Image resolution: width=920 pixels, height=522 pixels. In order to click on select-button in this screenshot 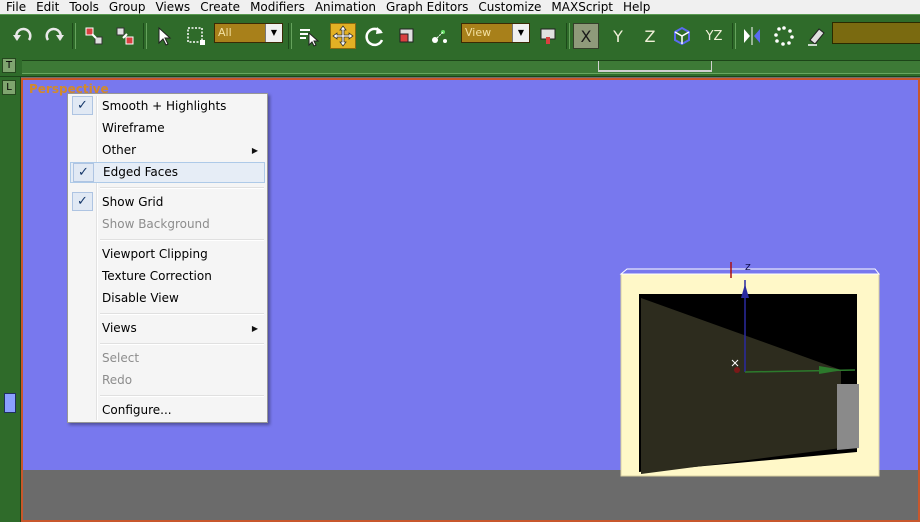, I will do `click(164, 36)`.